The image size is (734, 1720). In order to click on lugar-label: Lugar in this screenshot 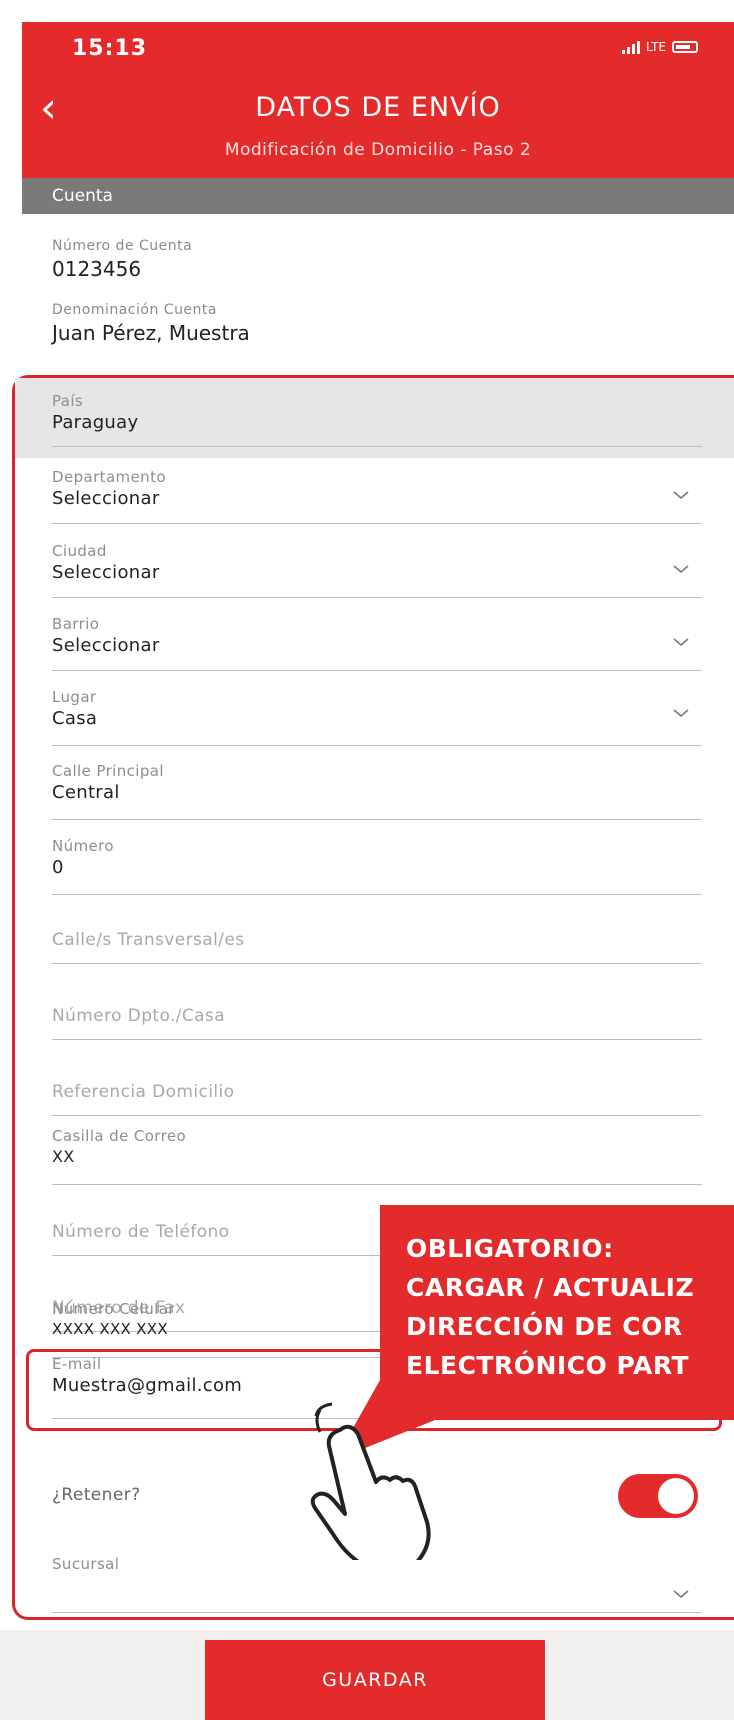, I will do `click(74, 697)`.